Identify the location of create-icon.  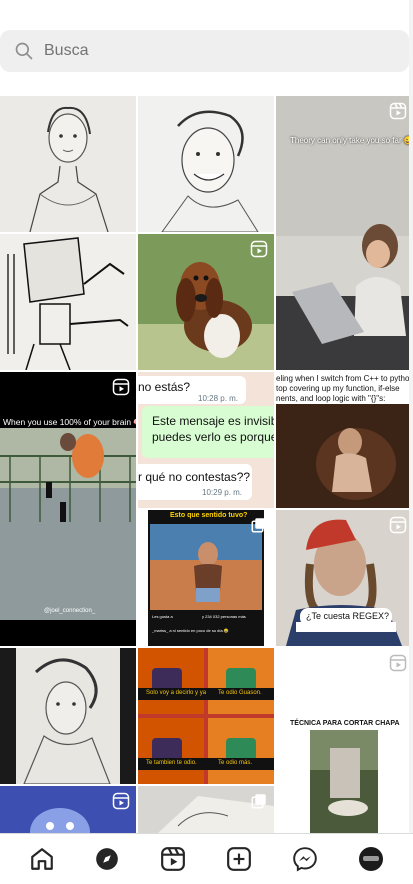
(239, 859).